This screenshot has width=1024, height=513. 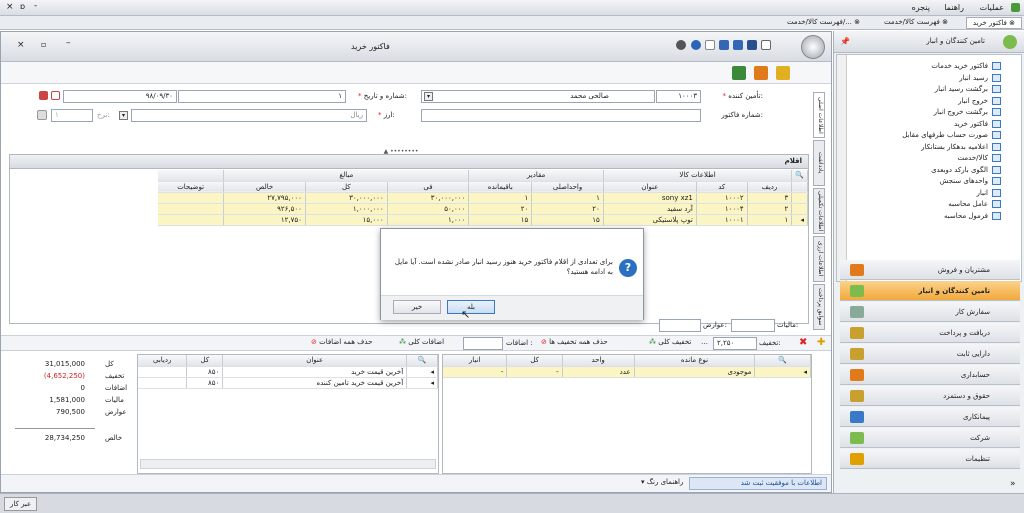 I want to click on form-restore-icon: ▫, so click(x=43, y=44).